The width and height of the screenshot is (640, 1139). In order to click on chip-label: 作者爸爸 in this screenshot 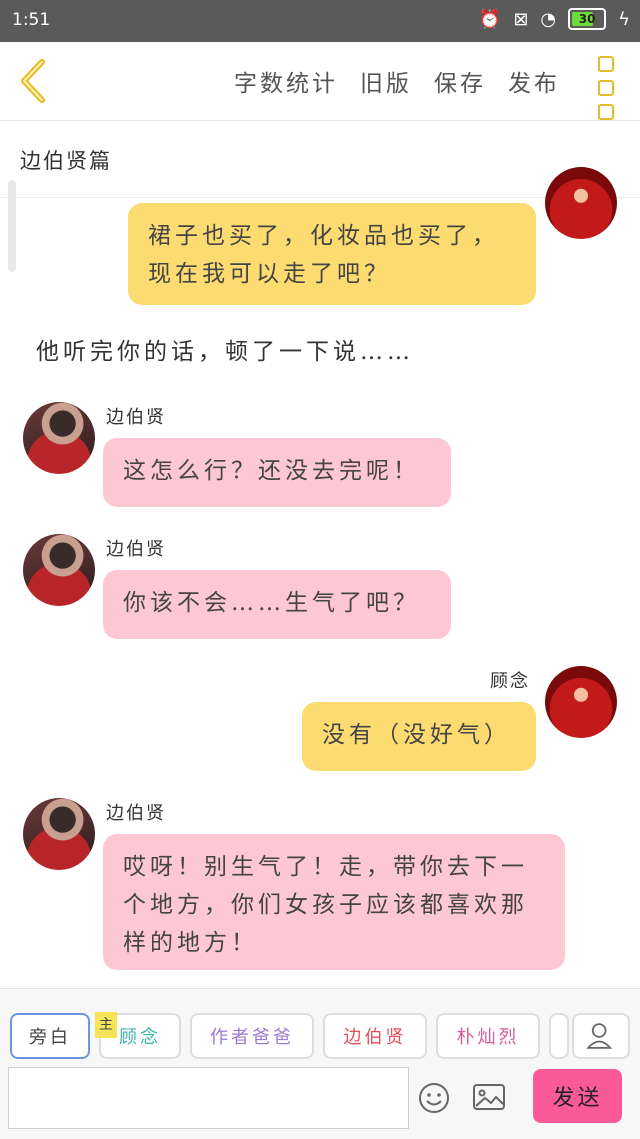, I will do `click(252, 1037)`.